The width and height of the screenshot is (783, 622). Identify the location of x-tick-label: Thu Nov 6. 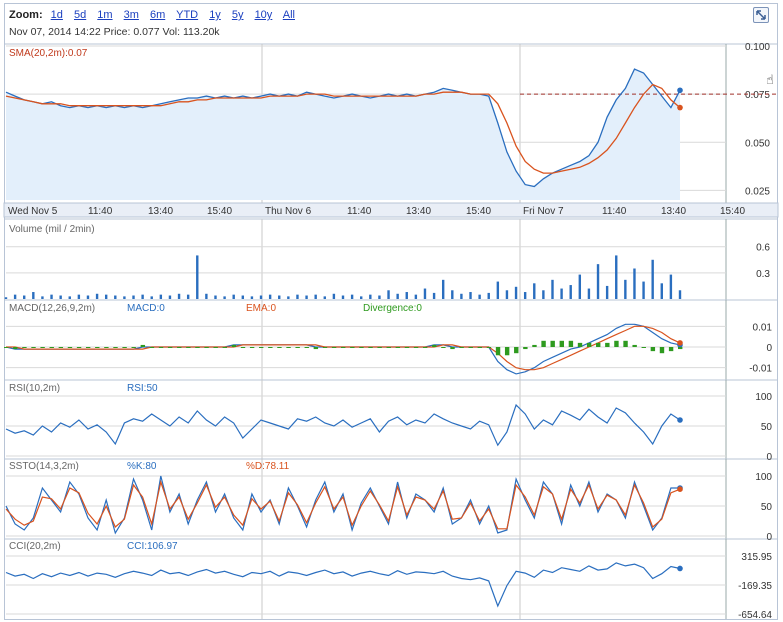
(288, 211).